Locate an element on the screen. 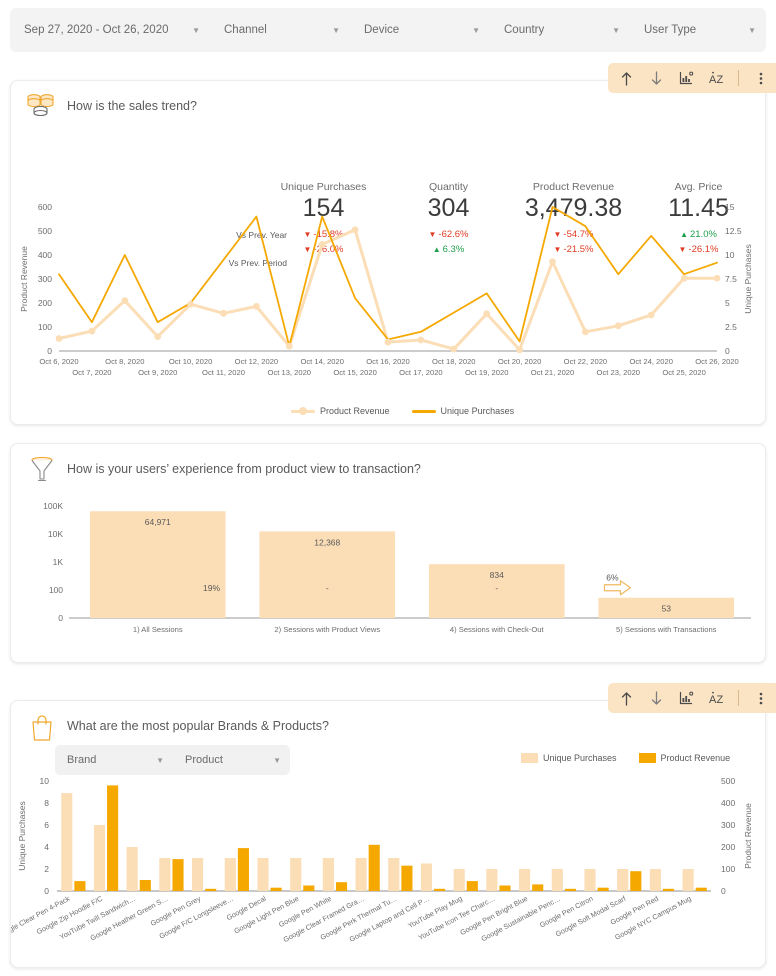  svg-text: 600 is located at coordinates (45, 207).